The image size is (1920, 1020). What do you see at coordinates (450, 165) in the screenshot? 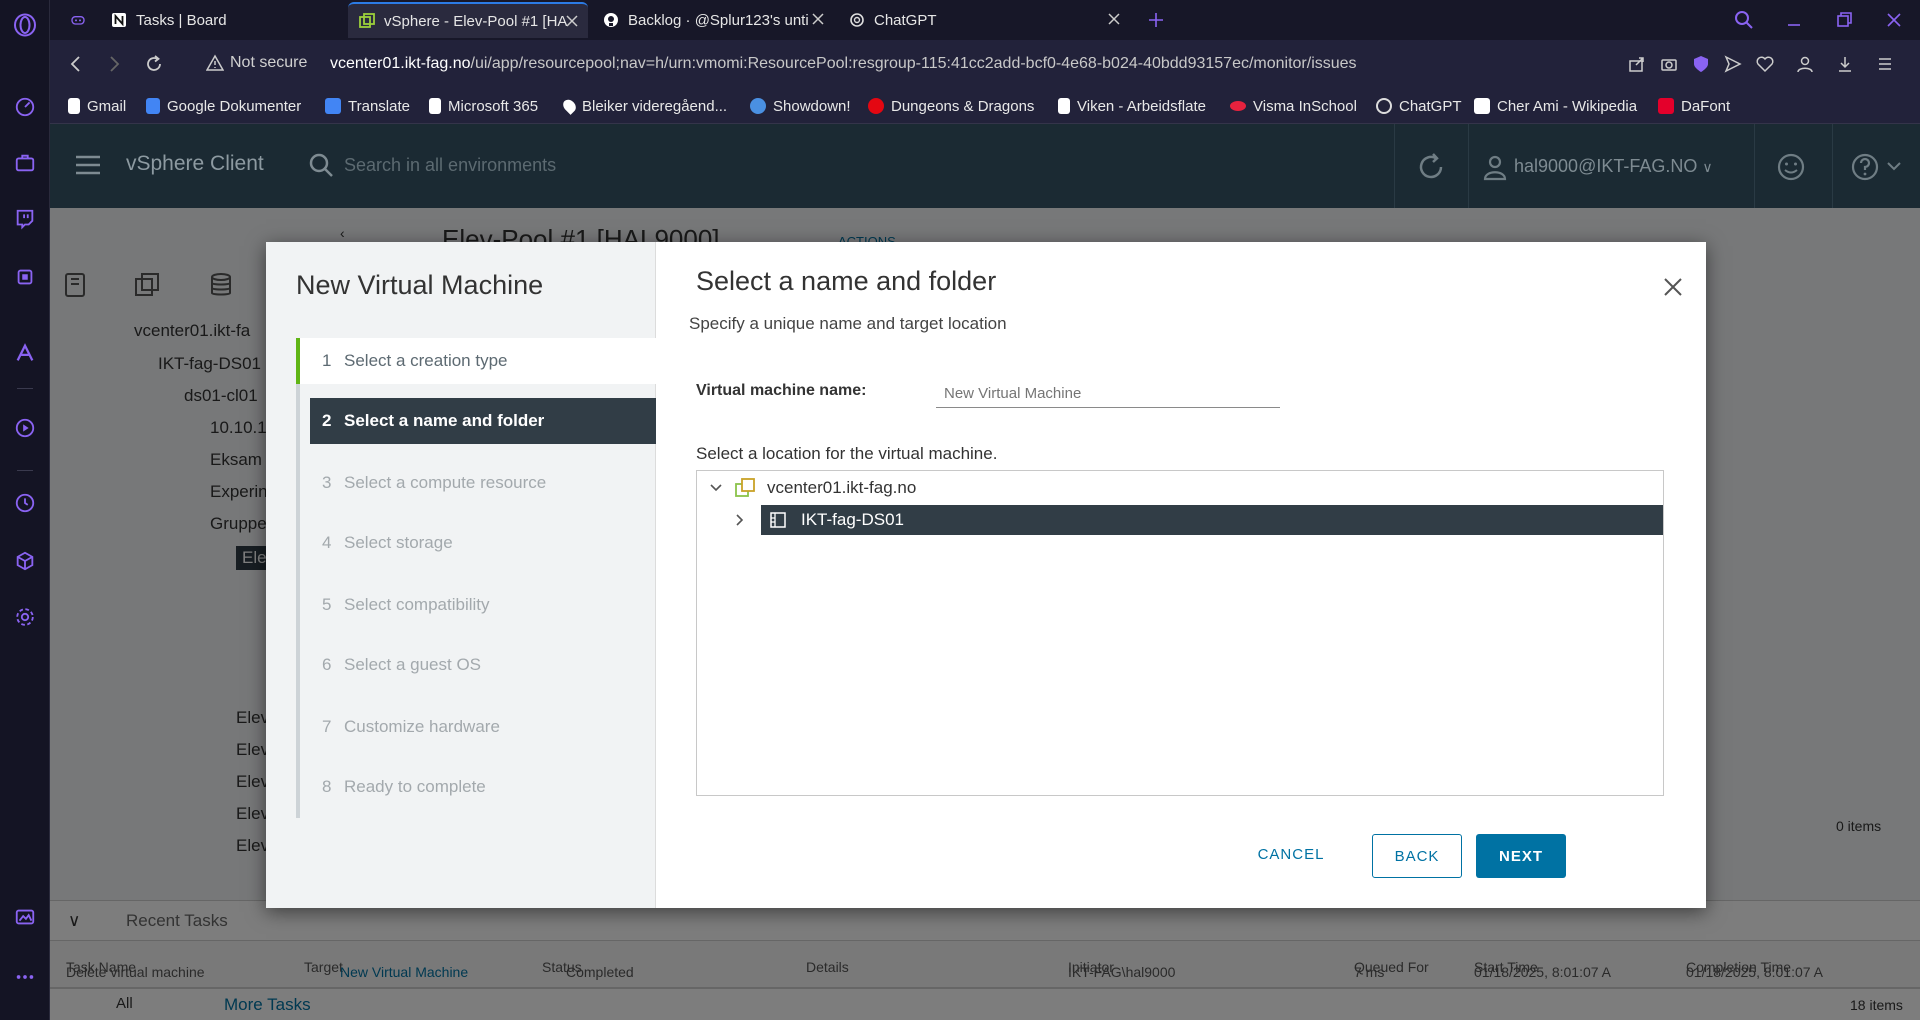
I see `global-search-input: Search in all environments` at bounding box center [450, 165].